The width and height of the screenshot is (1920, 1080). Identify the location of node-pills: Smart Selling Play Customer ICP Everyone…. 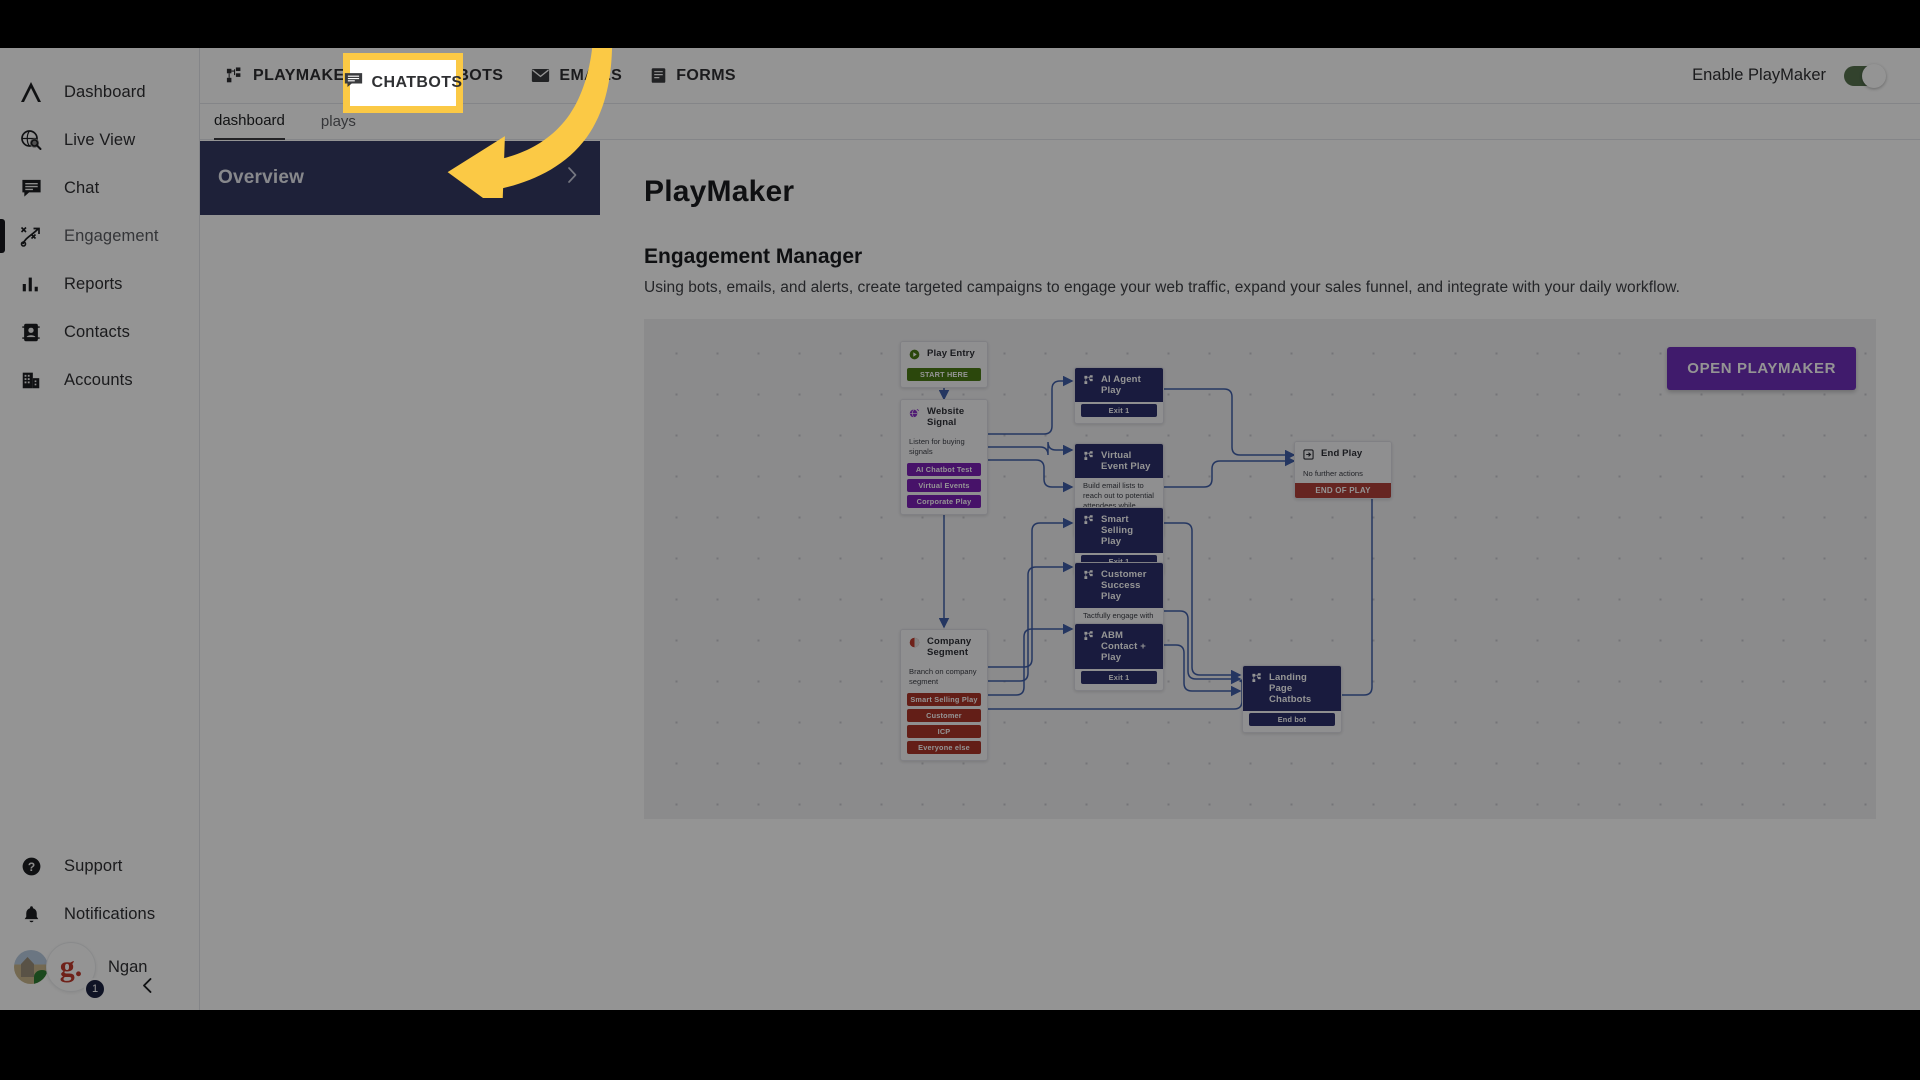
(944, 725).